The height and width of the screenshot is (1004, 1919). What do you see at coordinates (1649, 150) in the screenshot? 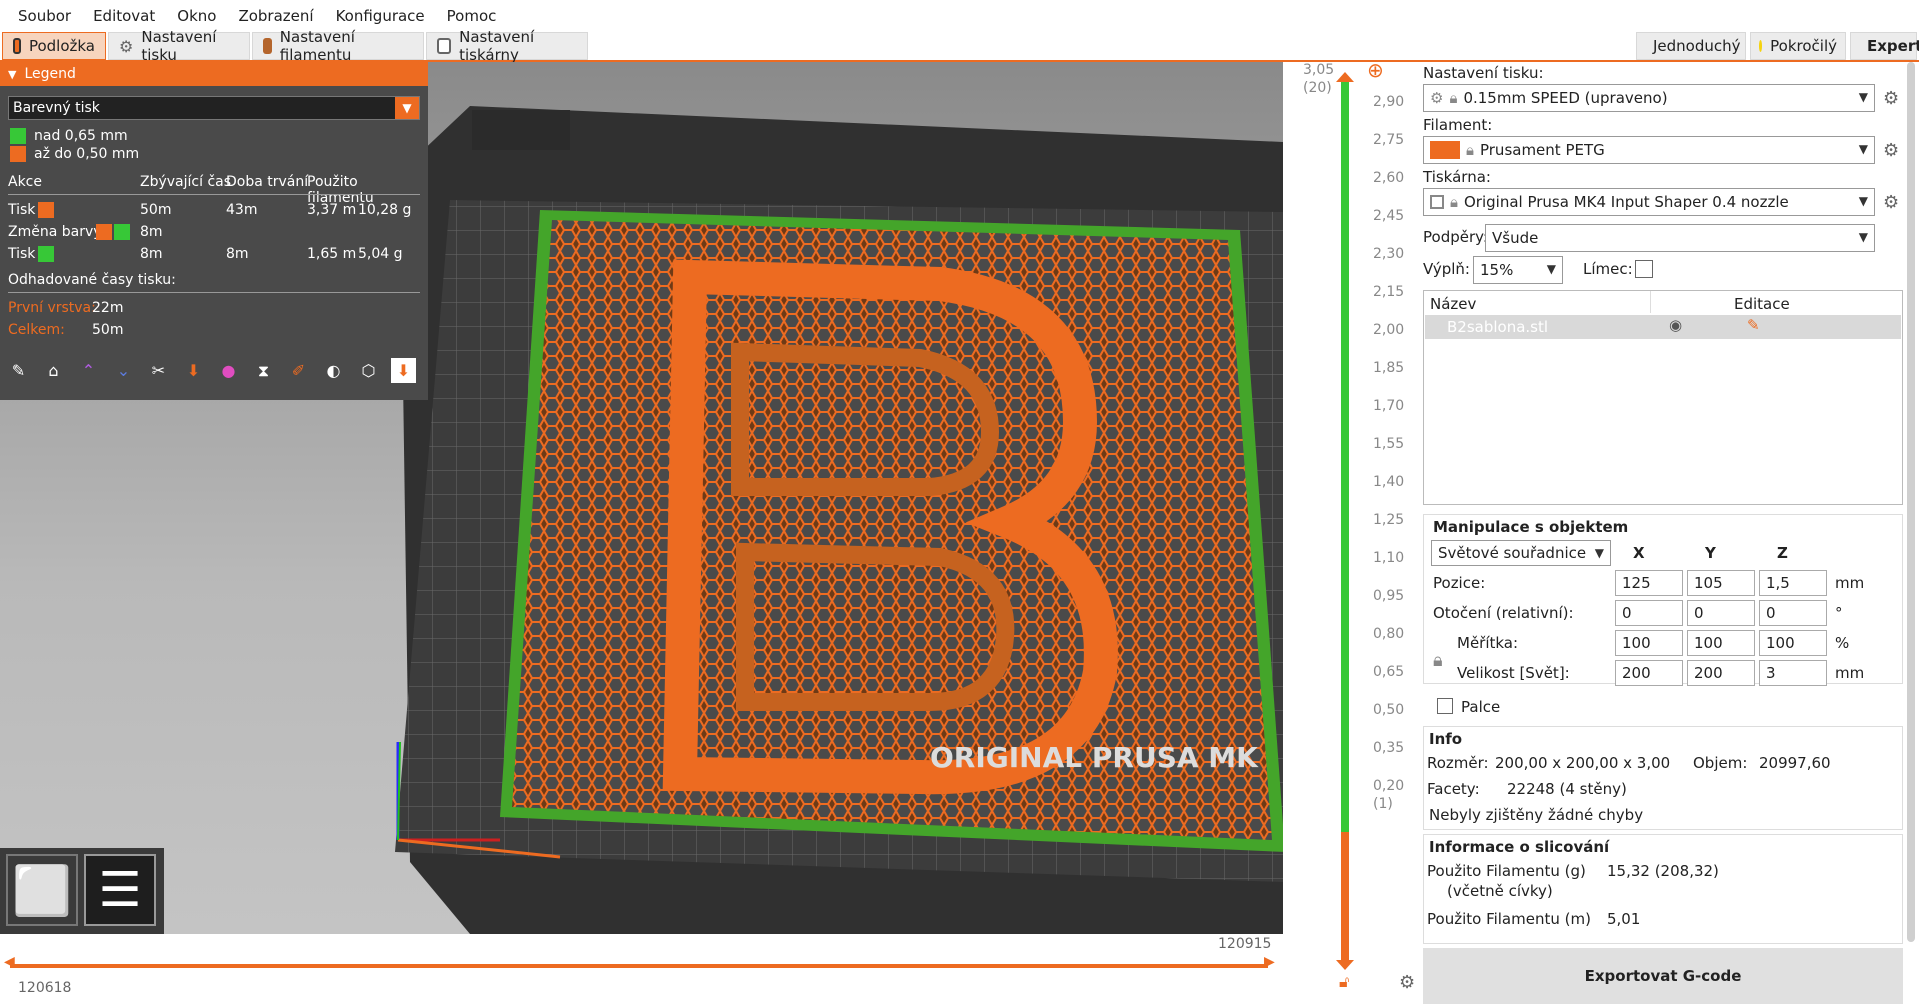
I see `filament-combo: 🔒︎ Prusament PETG ▼` at bounding box center [1649, 150].